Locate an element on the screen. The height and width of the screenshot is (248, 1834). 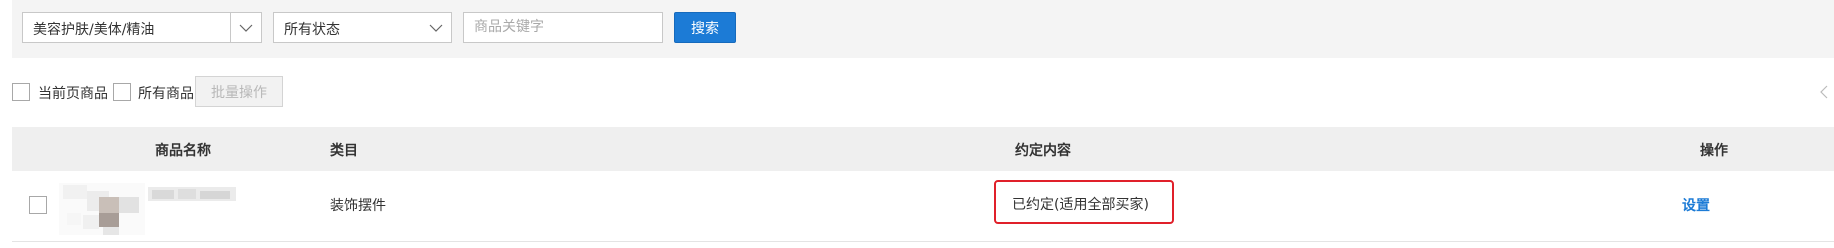
chevron-left-icon is located at coordinates (1824, 93).